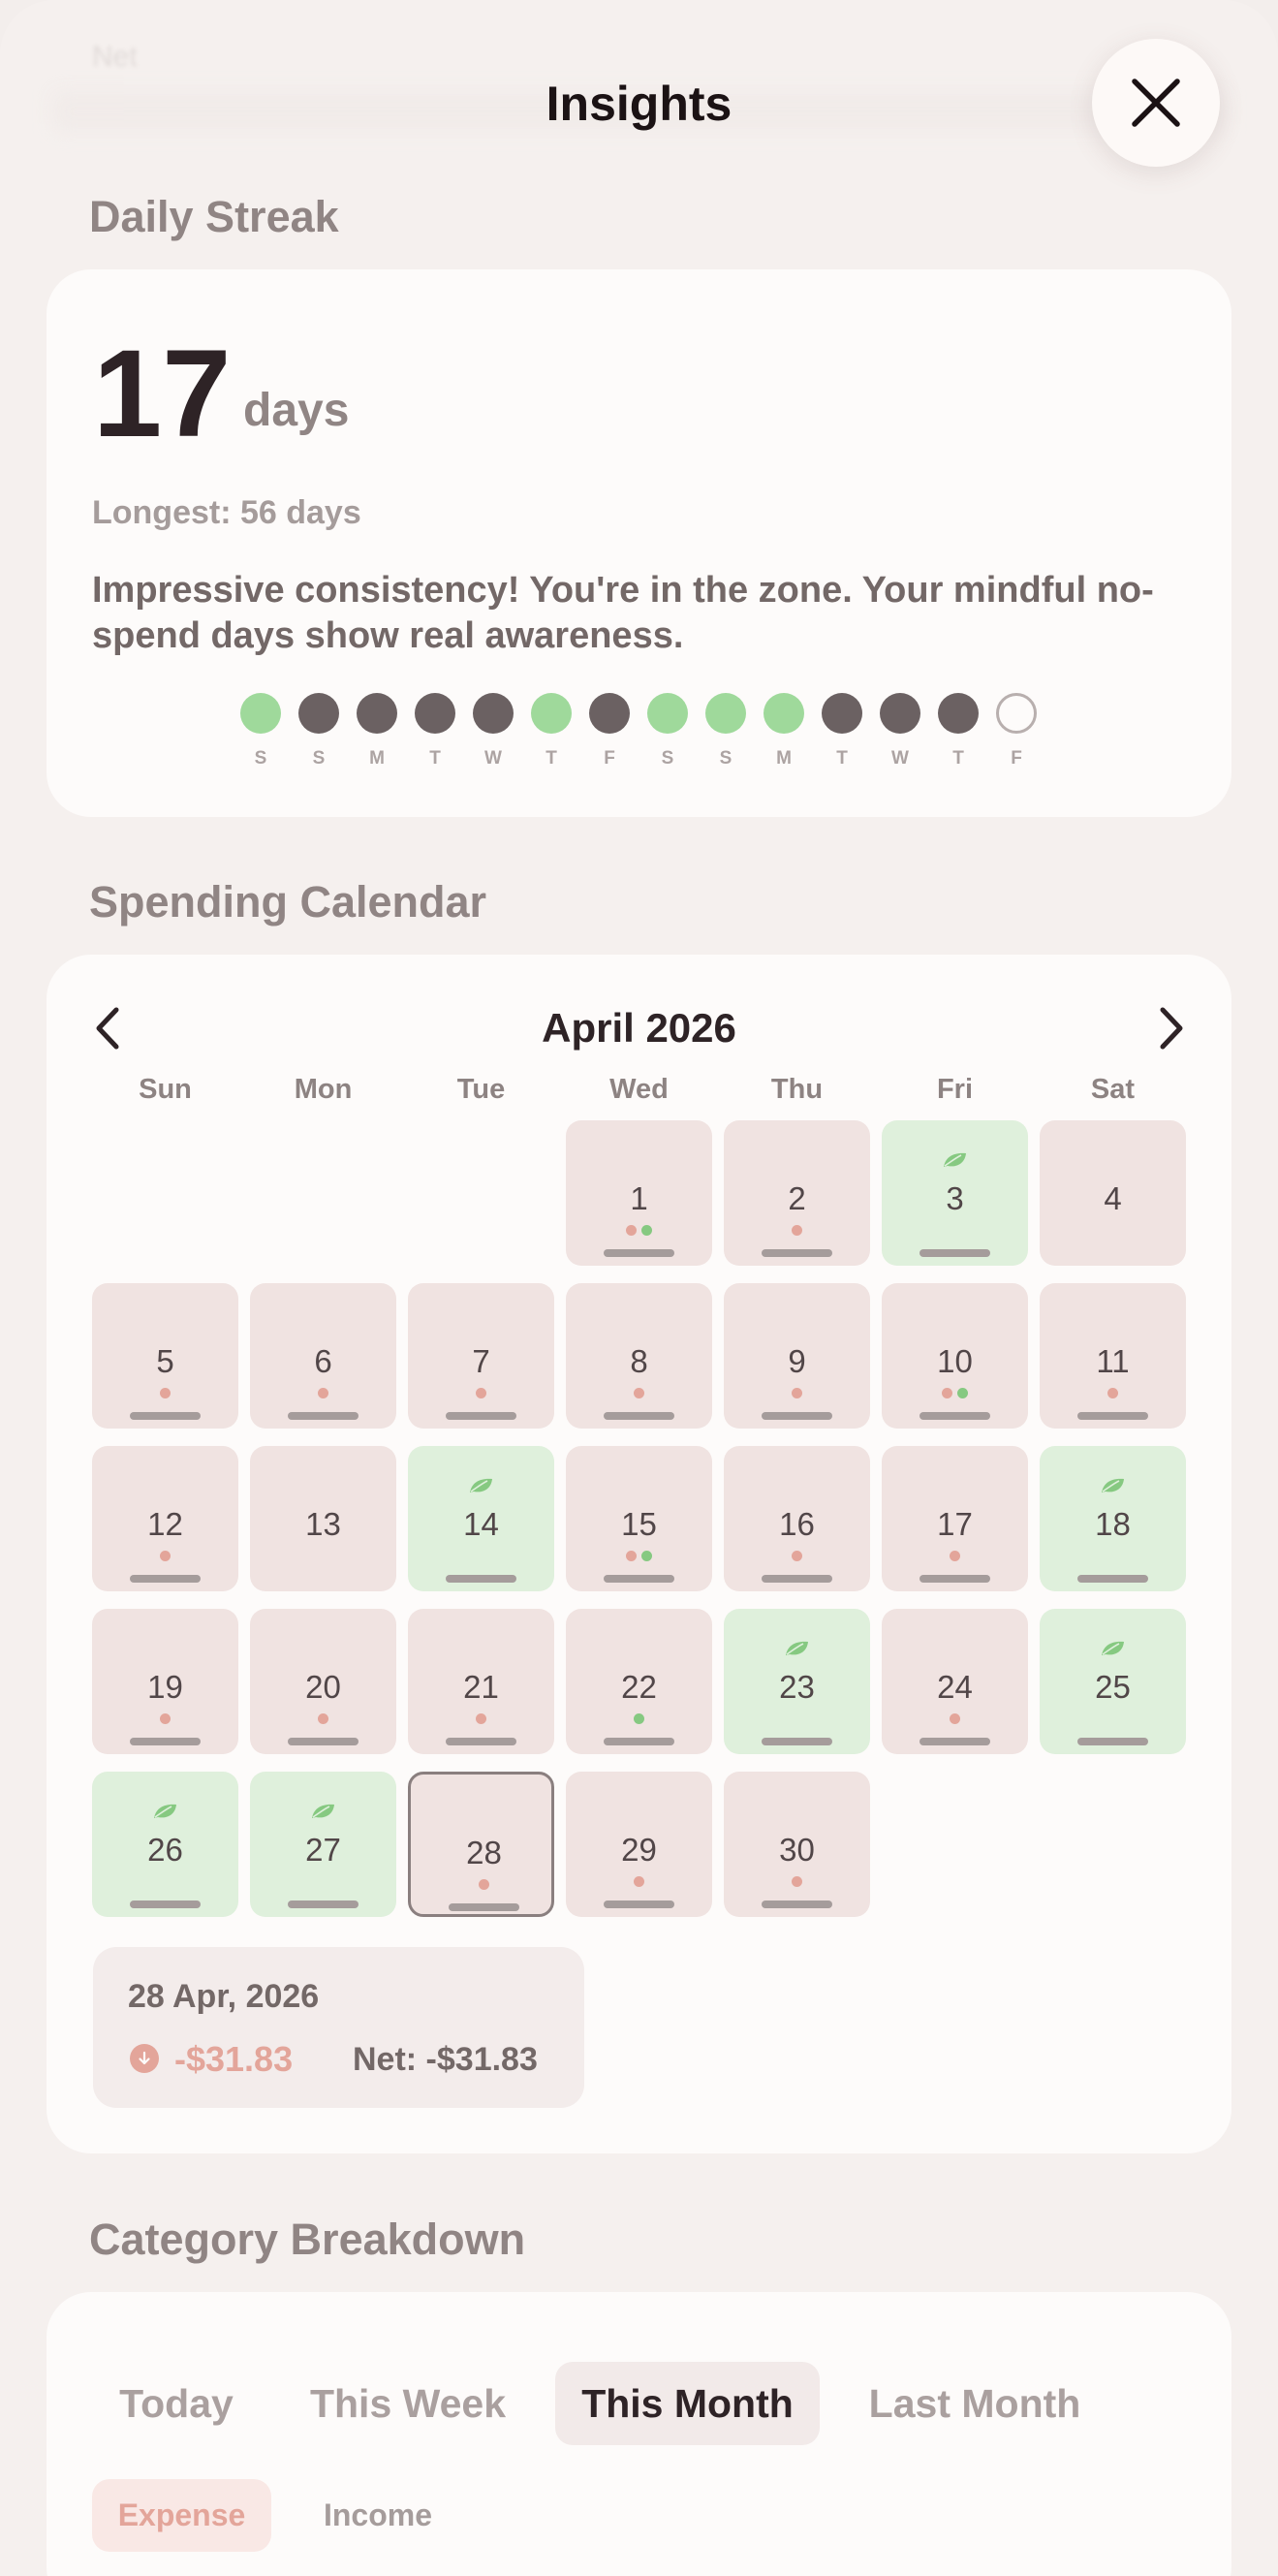  I want to click on calendar-day-2: 2, so click(797, 1193).